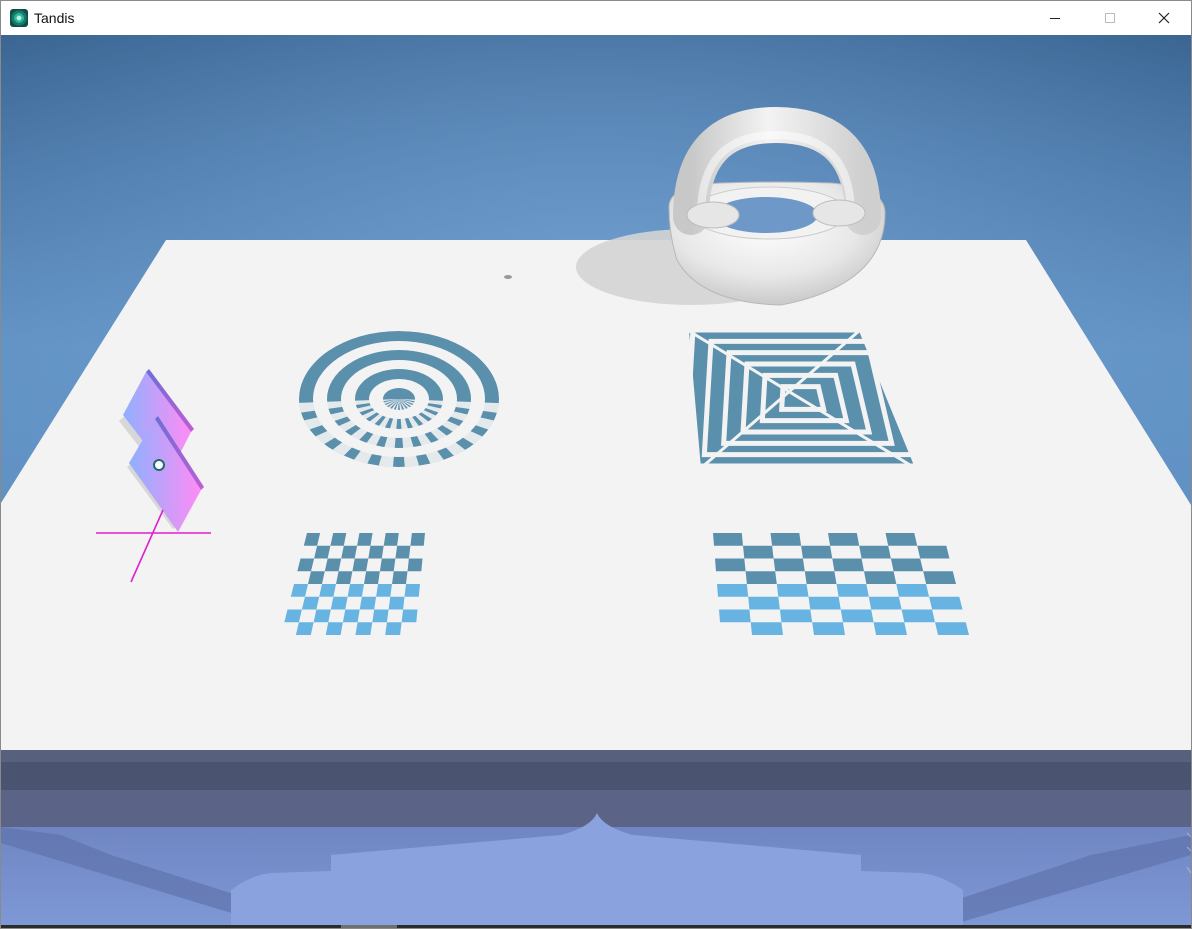 Image resolution: width=1192 pixels, height=929 pixels. I want to click on tandis-app-icon, so click(19, 18).